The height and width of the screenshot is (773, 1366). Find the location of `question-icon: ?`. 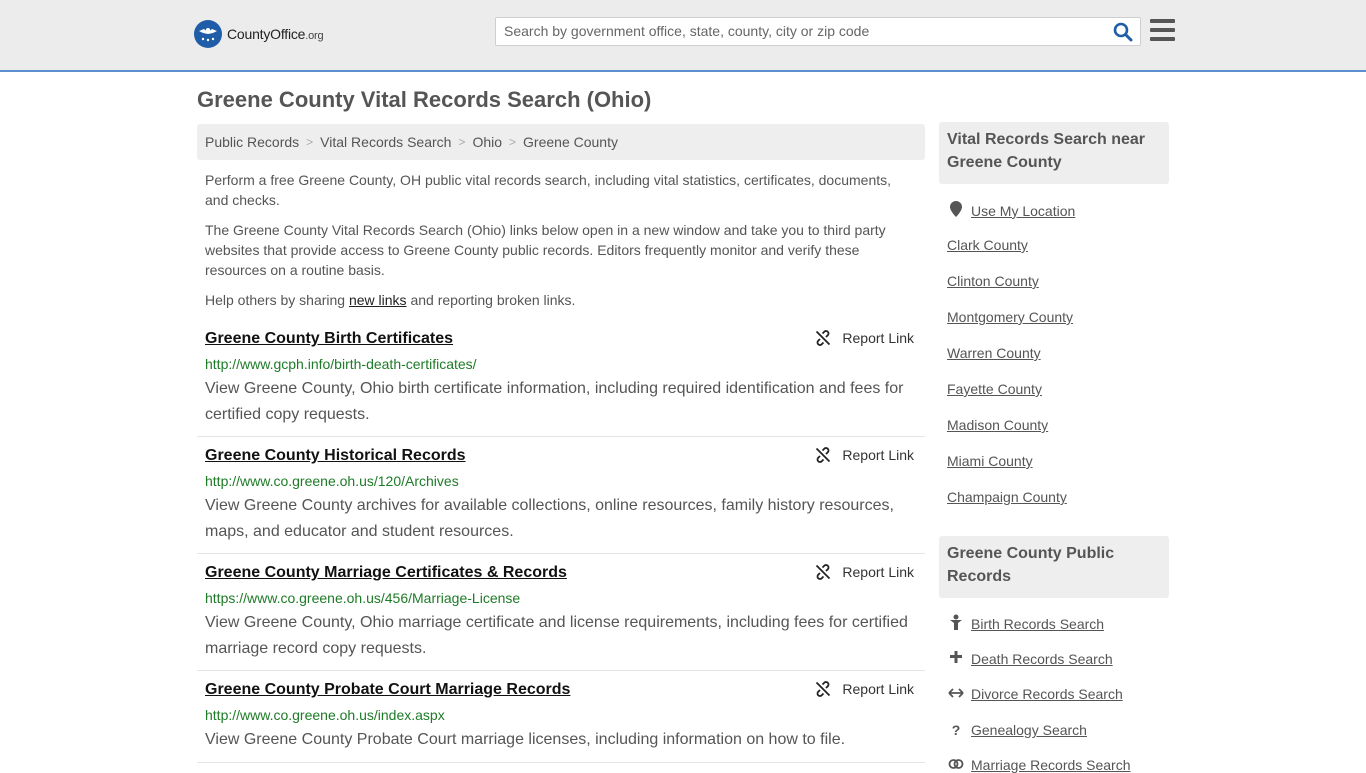

question-icon: ? is located at coordinates (956, 730).